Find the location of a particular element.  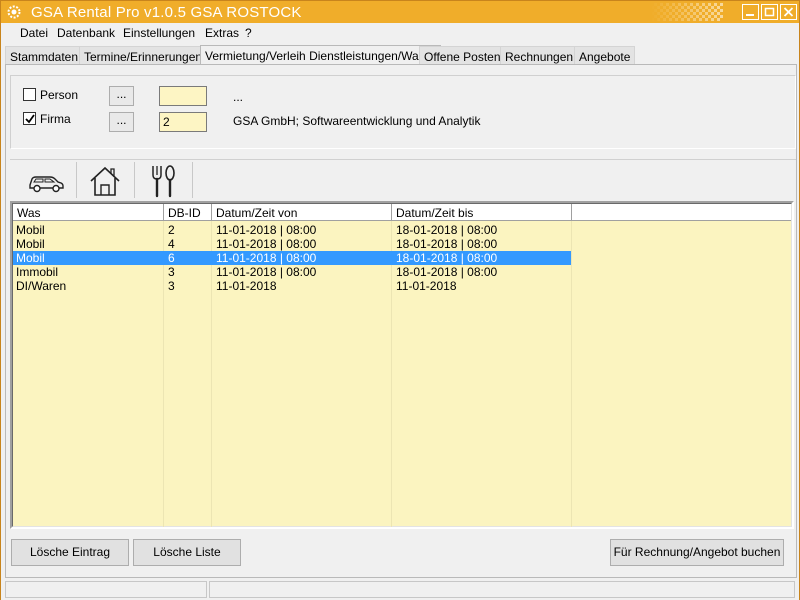

status-pane-left is located at coordinates (106, 589).